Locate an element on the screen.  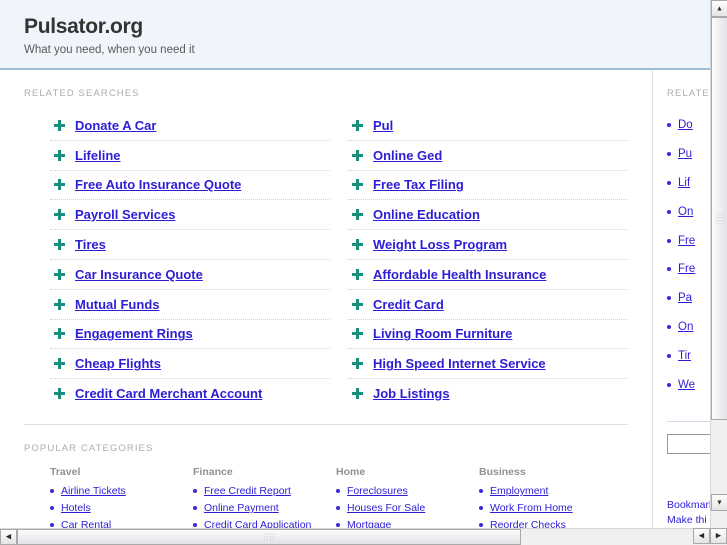
category-link: Houses For Sale is located at coordinates (386, 508).